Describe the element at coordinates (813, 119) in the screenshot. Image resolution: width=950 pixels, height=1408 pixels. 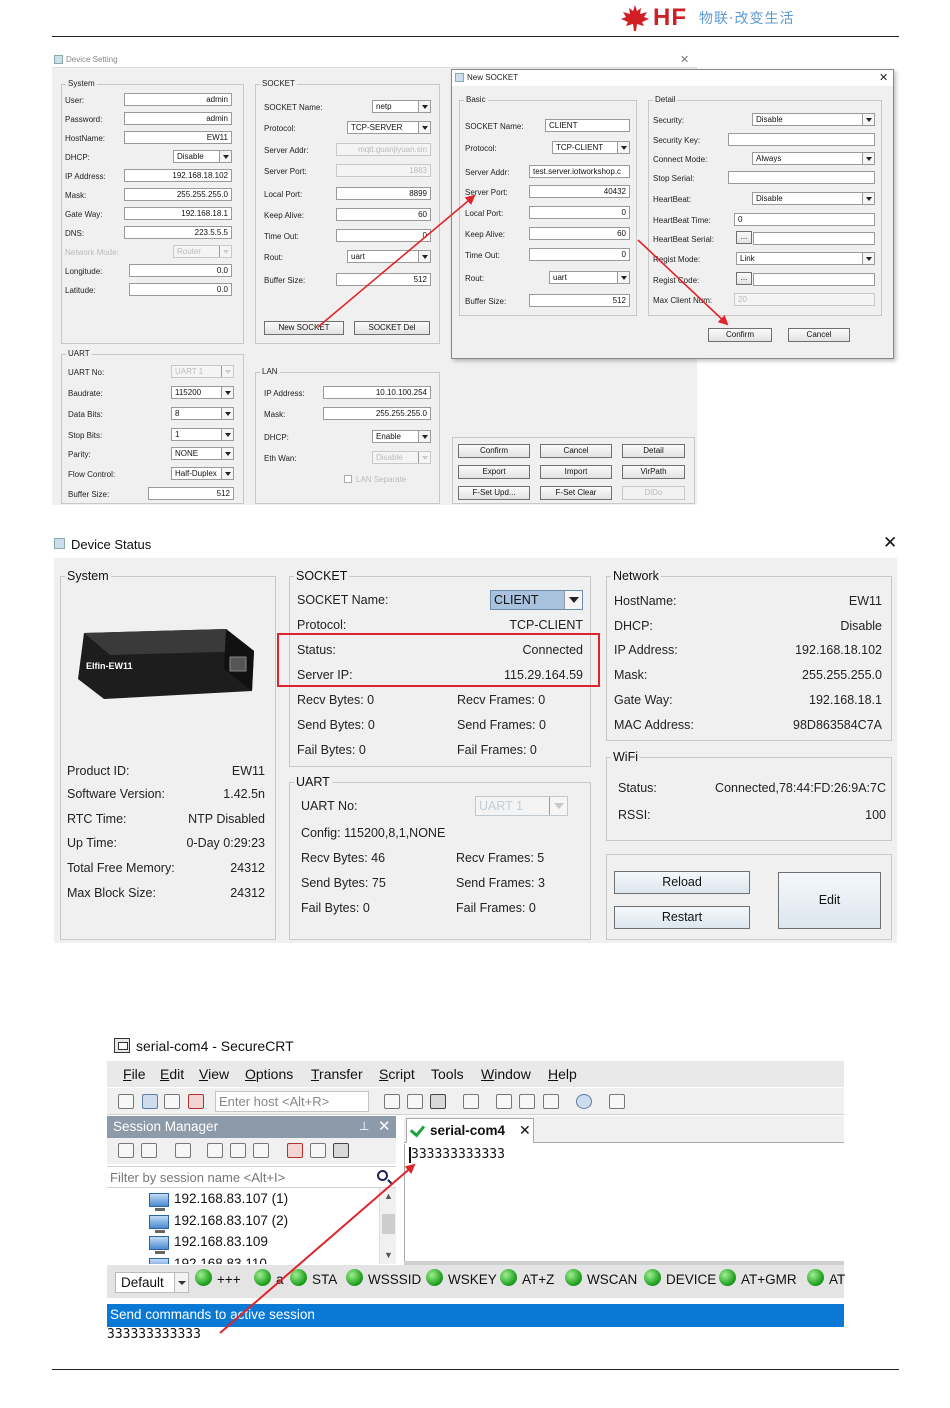
I see `security-select: Disable` at that location.